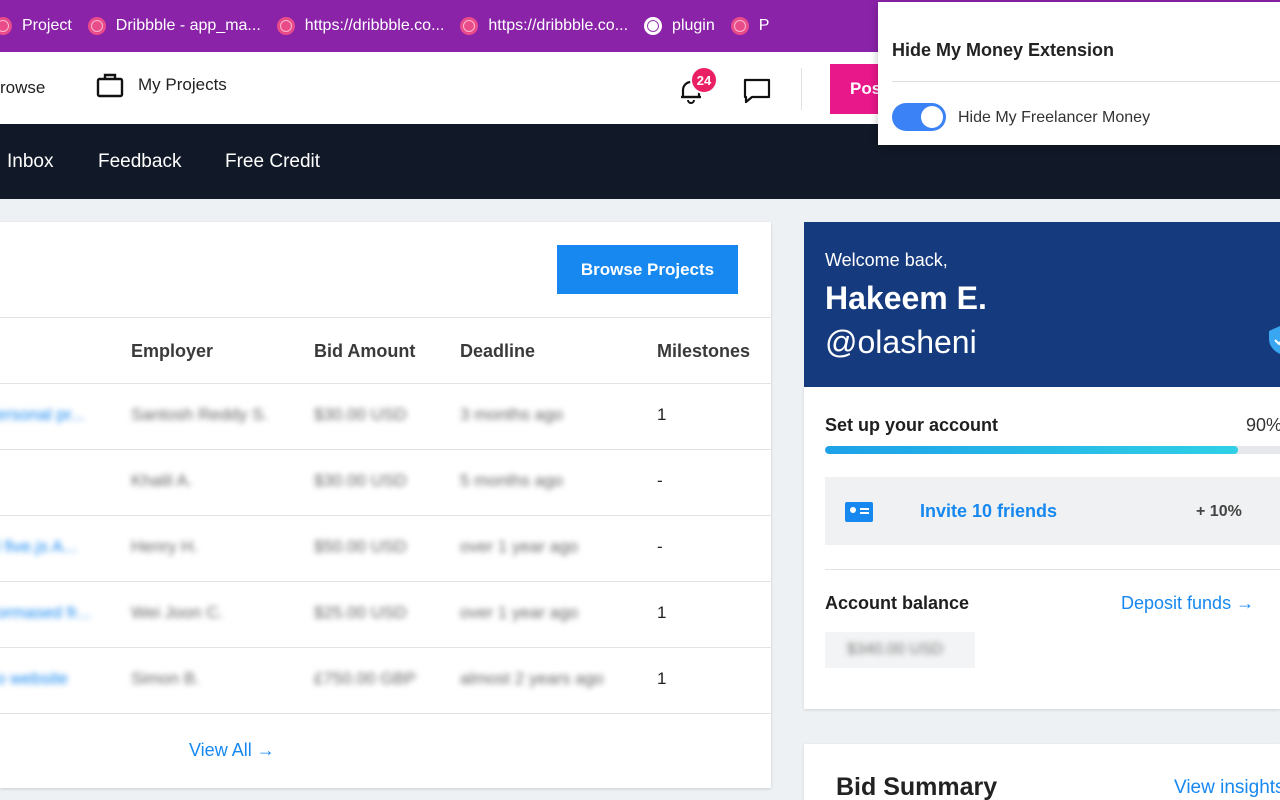  What do you see at coordinates (906, 298) in the screenshot?
I see `user-name: Hakeem E.` at bounding box center [906, 298].